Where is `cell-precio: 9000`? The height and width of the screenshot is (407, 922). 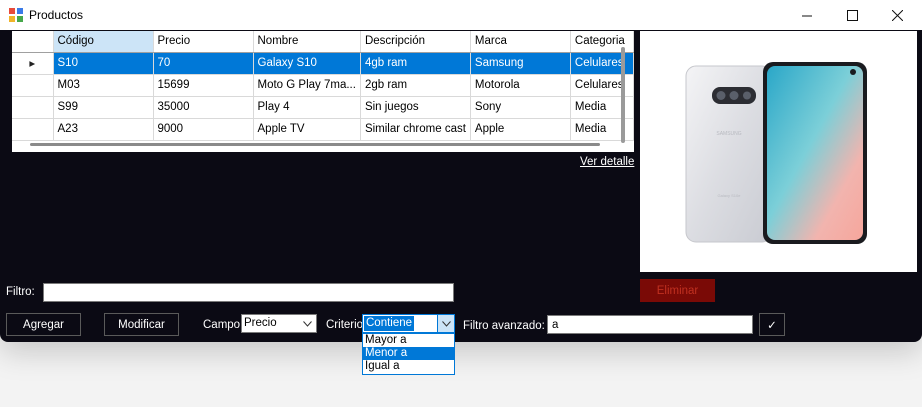 cell-precio: 9000 is located at coordinates (203, 129).